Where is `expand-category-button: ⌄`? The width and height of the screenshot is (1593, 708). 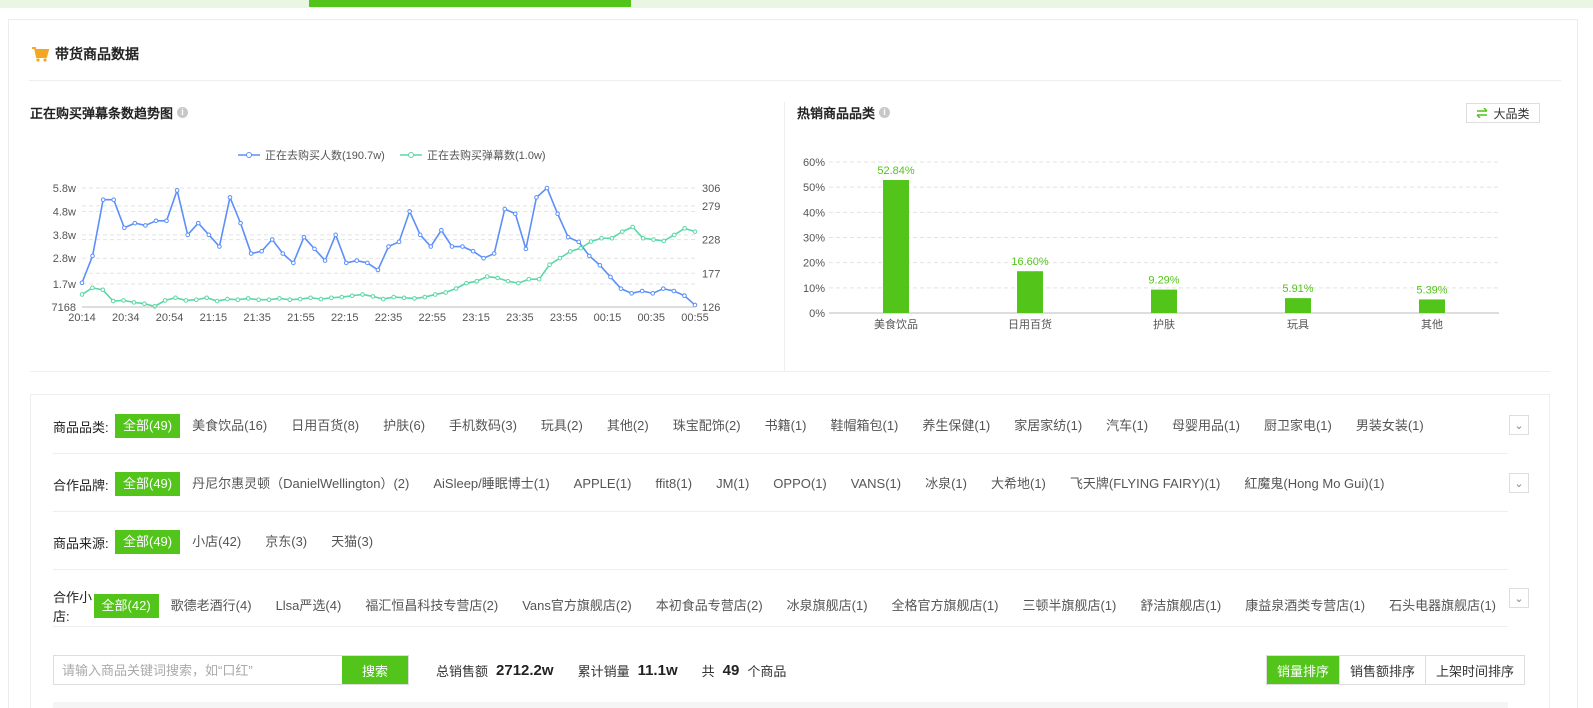 expand-category-button: ⌄ is located at coordinates (1519, 425).